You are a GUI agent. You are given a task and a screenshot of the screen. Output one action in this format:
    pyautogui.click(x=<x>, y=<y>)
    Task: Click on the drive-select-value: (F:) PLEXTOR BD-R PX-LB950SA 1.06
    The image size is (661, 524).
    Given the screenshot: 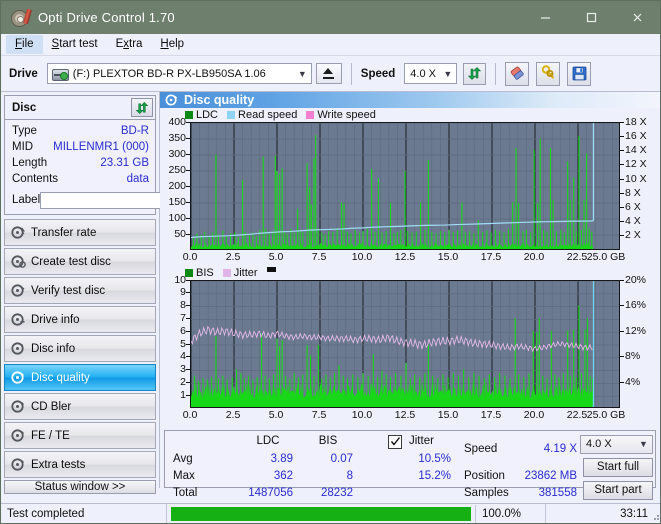 What is the action you would take?
    pyautogui.click(x=169, y=73)
    